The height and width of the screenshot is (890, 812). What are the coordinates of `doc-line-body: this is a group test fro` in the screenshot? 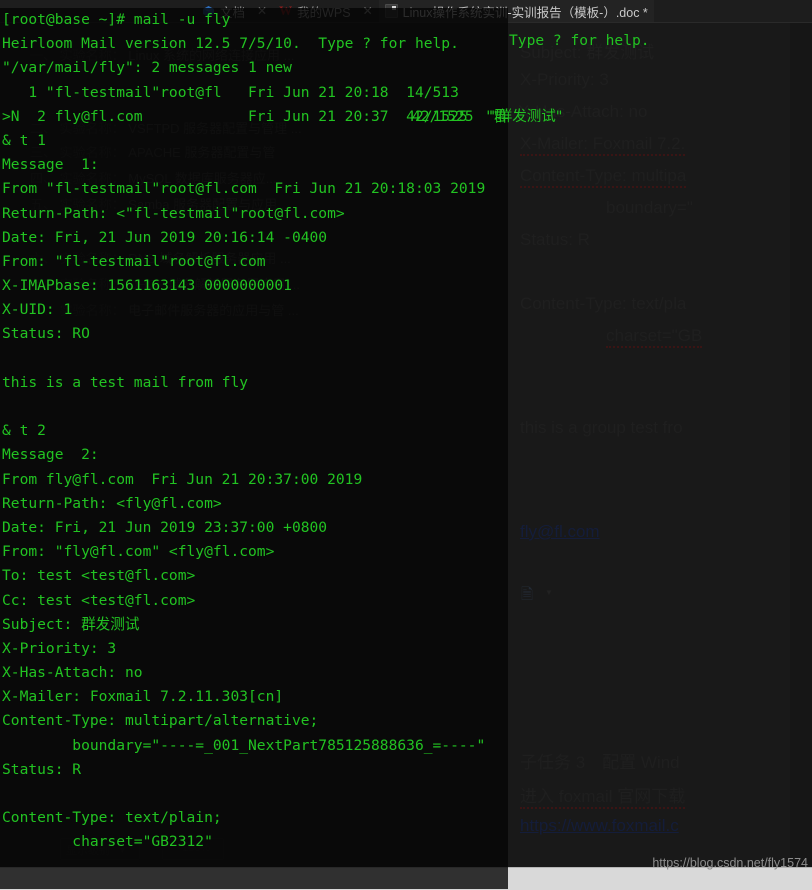 It's located at (601, 427).